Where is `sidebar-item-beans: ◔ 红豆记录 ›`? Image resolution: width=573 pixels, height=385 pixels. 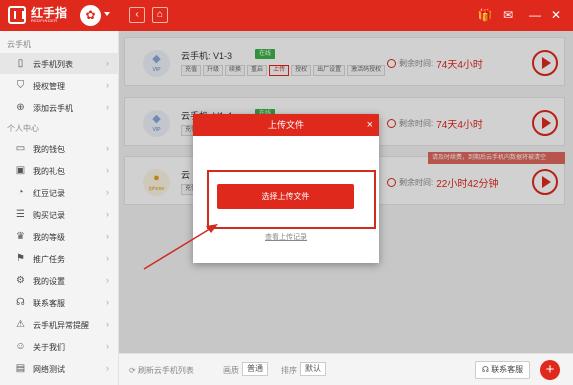
sidebar-item-beans: ◔ 红豆记录 › is located at coordinates (59, 192).